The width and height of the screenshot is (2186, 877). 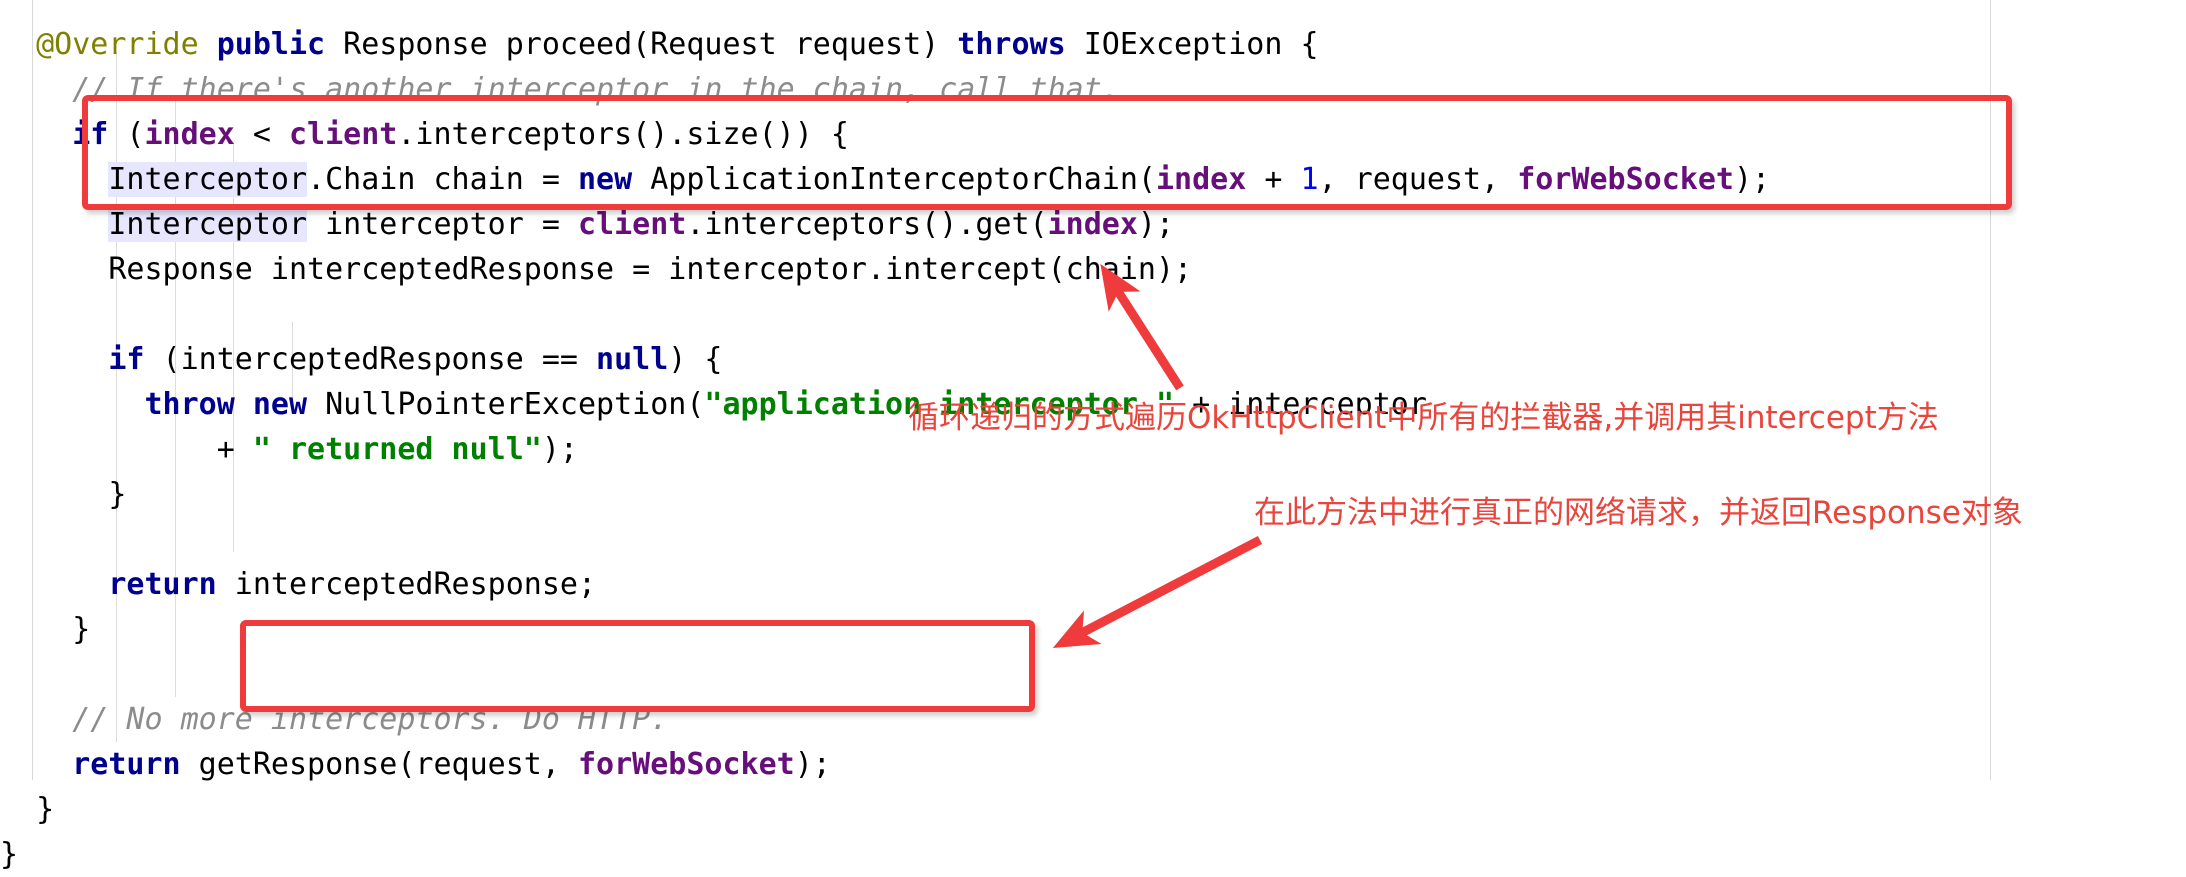 What do you see at coordinates (126, 134) in the screenshot?
I see `code-token: (` at bounding box center [126, 134].